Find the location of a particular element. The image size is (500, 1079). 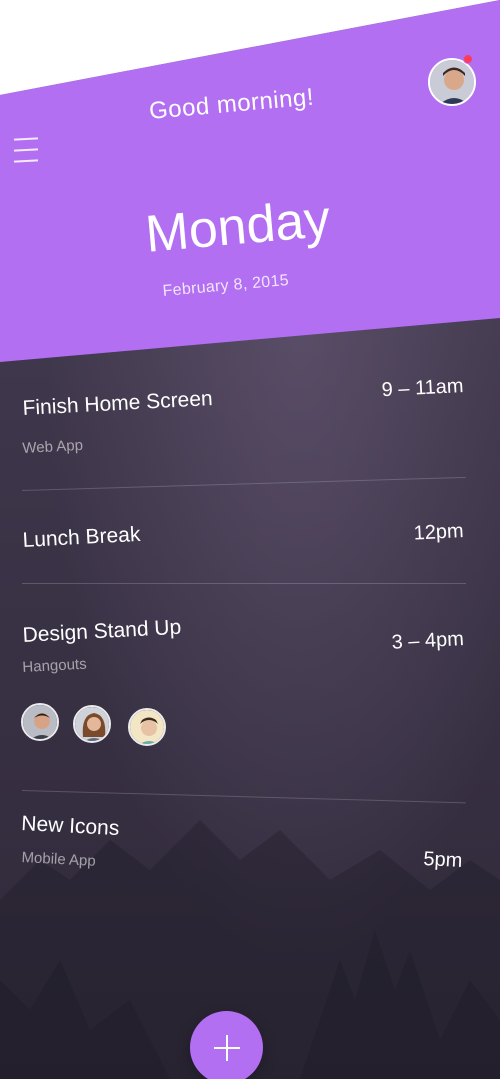

user-avatar is located at coordinates (452, 82).